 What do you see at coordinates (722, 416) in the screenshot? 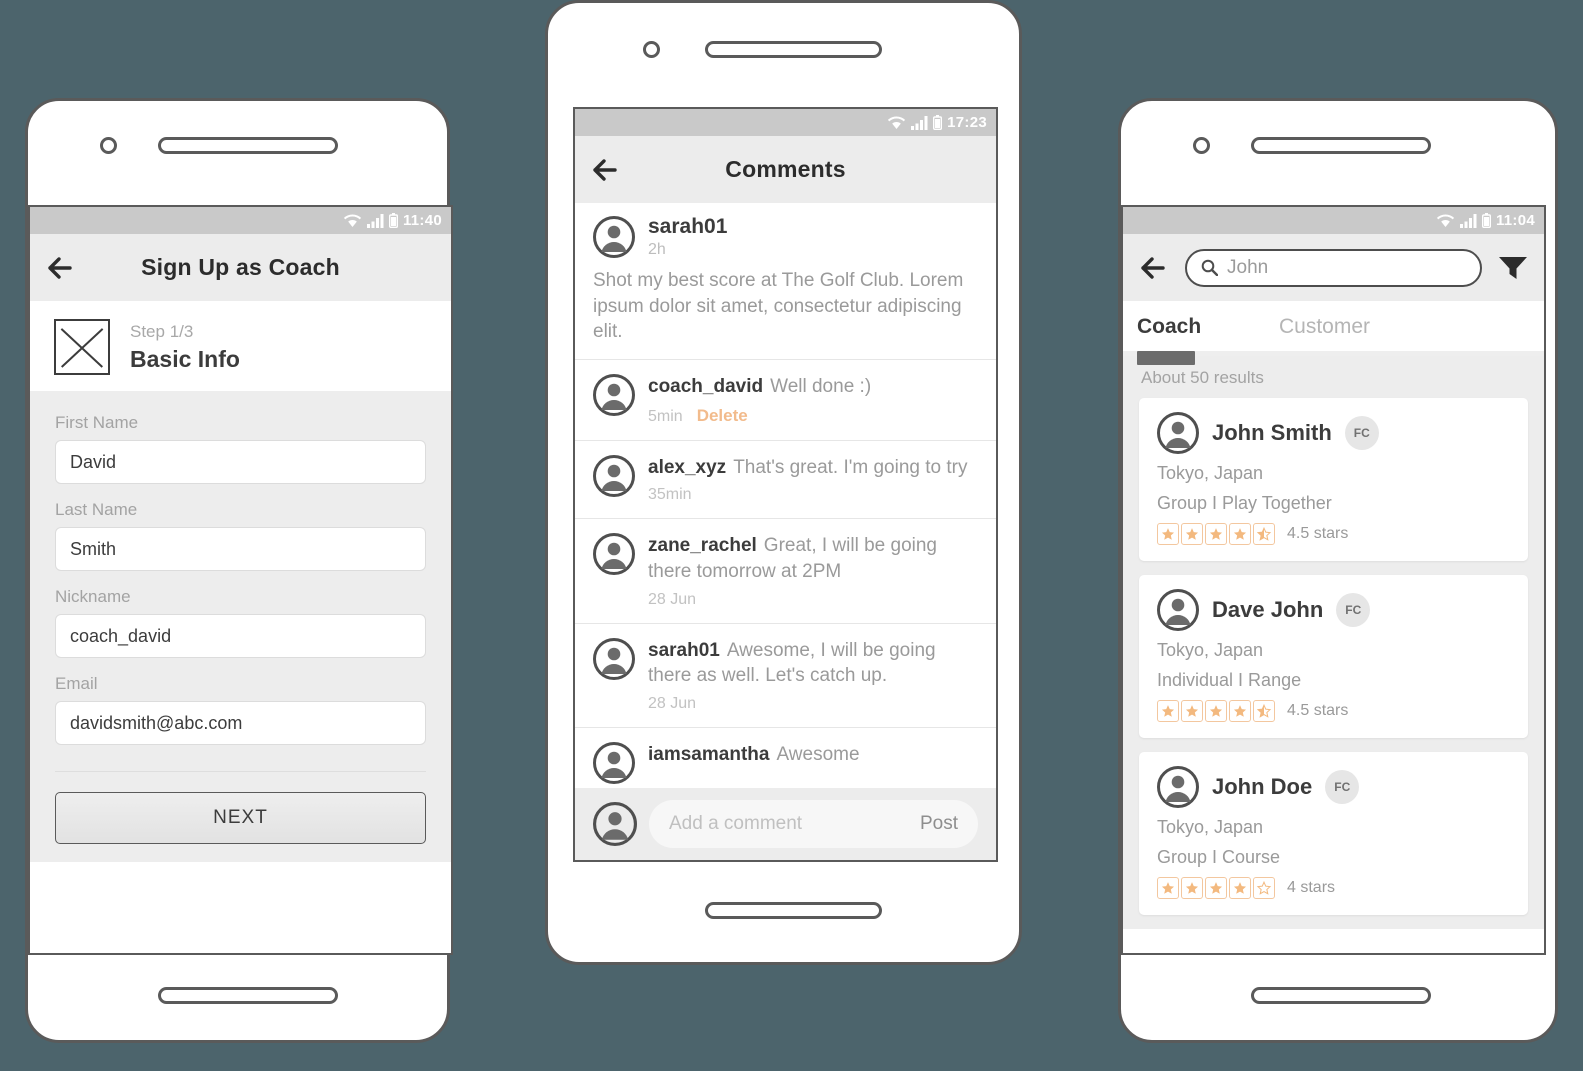
I see `delete-link: Delete` at bounding box center [722, 416].